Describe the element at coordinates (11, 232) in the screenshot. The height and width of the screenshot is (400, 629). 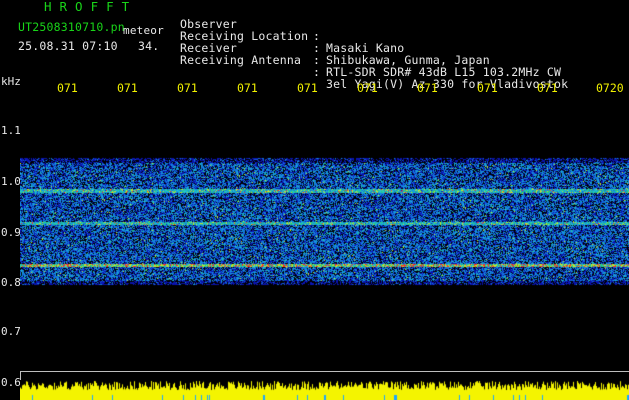
I see `freq-tick-label: 0.9` at that location.